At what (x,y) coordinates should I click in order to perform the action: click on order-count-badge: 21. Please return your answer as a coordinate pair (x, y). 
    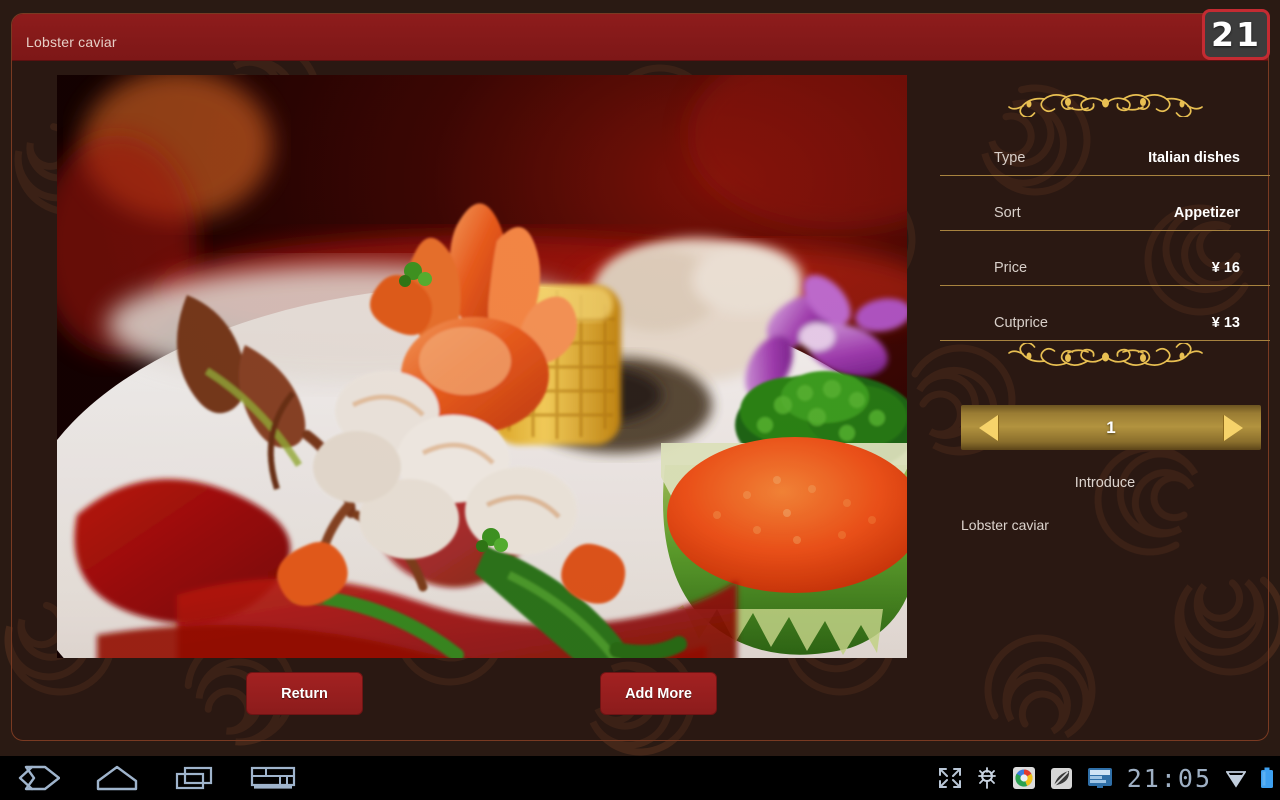
    Looking at the image, I should click on (1236, 34).